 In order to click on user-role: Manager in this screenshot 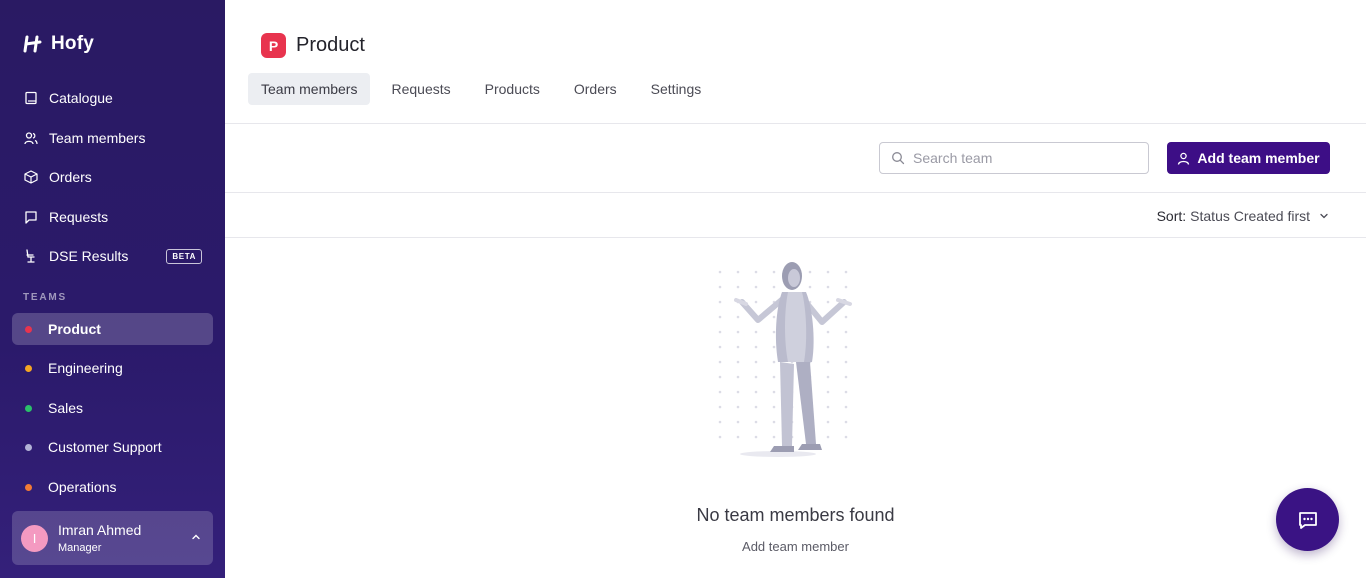, I will do `click(80, 548)`.